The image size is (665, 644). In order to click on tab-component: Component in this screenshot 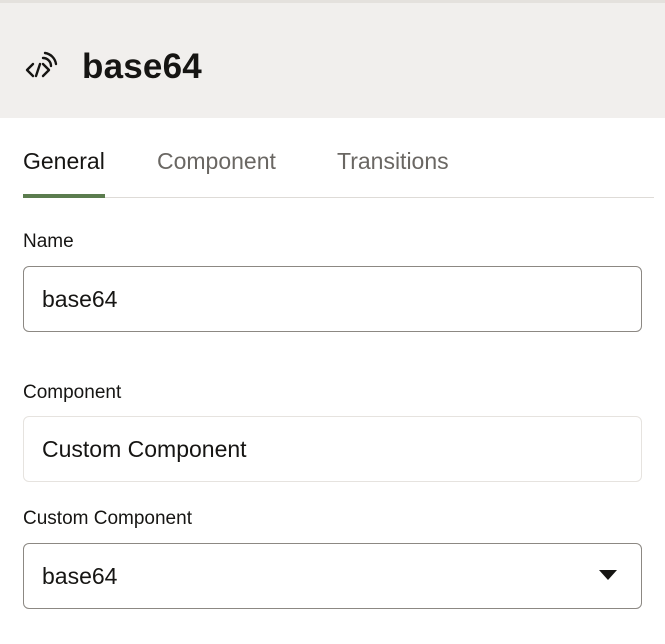, I will do `click(216, 164)`.